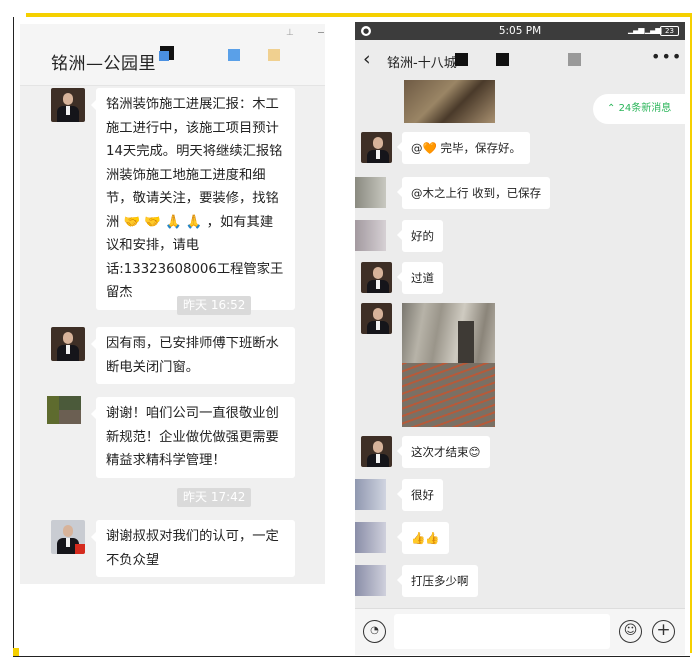 The height and width of the screenshot is (664, 699). Describe the element at coordinates (520, 31) in the screenshot. I see `status-bar: ● 5:05 PM ▁▃▅ ▁▃▅ 23` at that location.